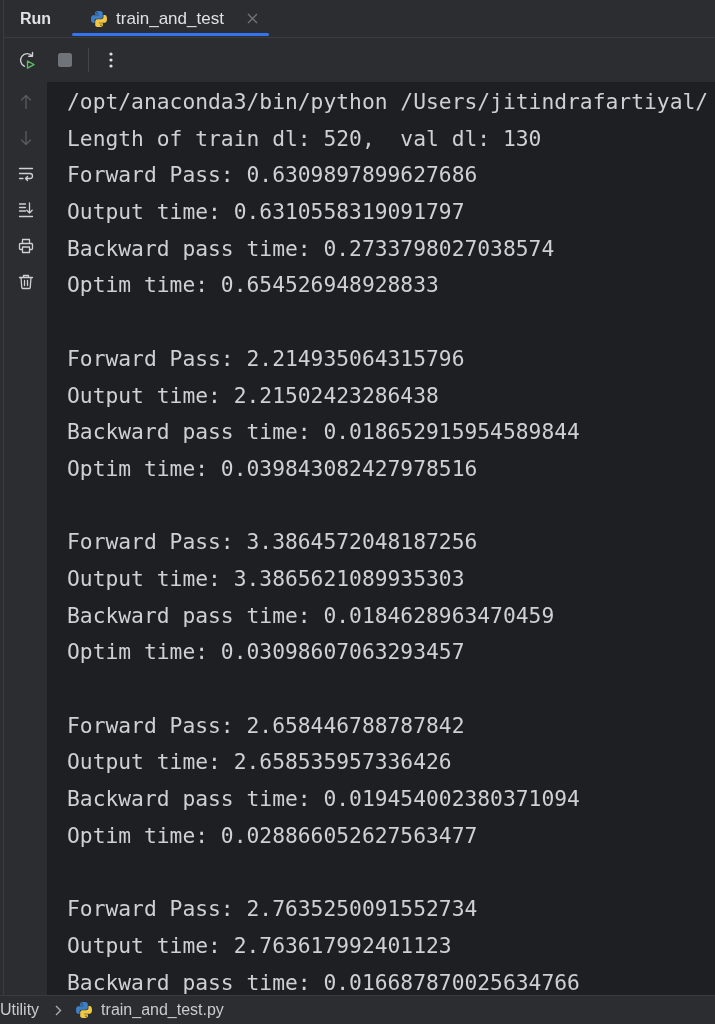 The width and height of the screenshot is (715, 1024). What do you see at coordinates (150, 1010) in the screenshot?
I see `breadcrumb: train_and_test.py` at bounding box center [150, 1010].